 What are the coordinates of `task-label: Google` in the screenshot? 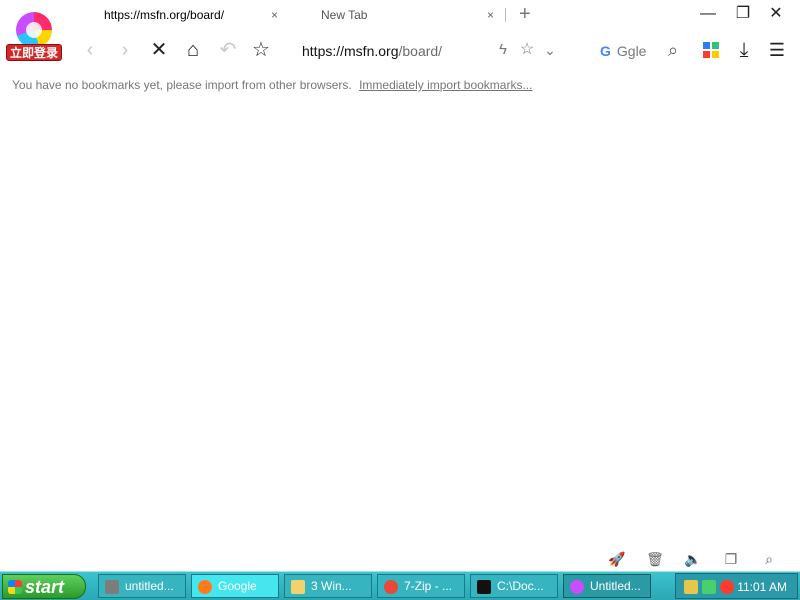 It's located at (237, 586).